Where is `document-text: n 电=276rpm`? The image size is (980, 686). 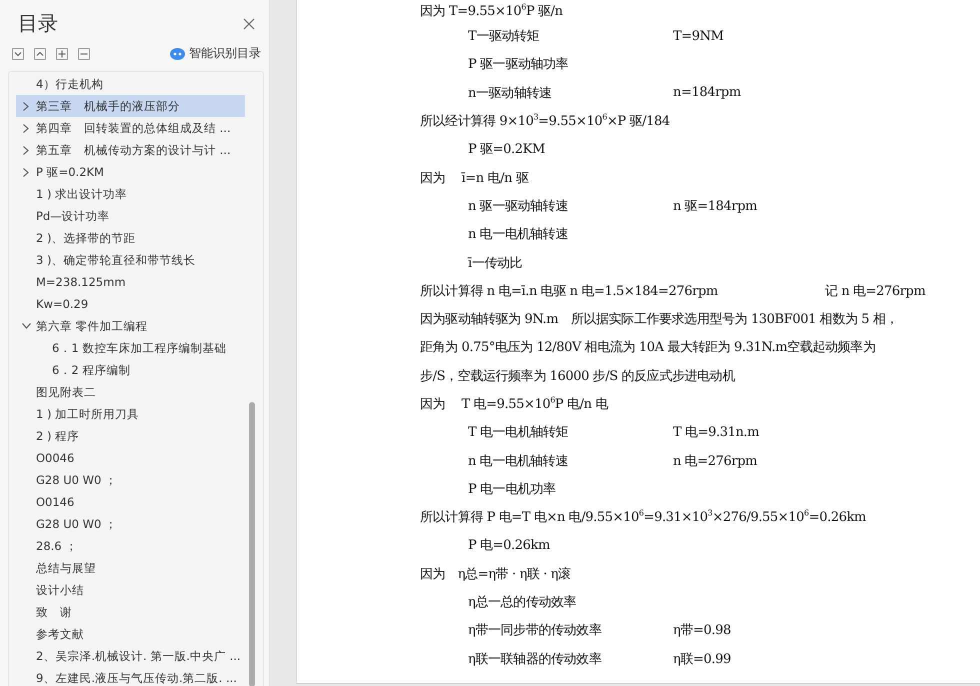
document-text: n 电=276rpm is located at coordinates (715, 461).